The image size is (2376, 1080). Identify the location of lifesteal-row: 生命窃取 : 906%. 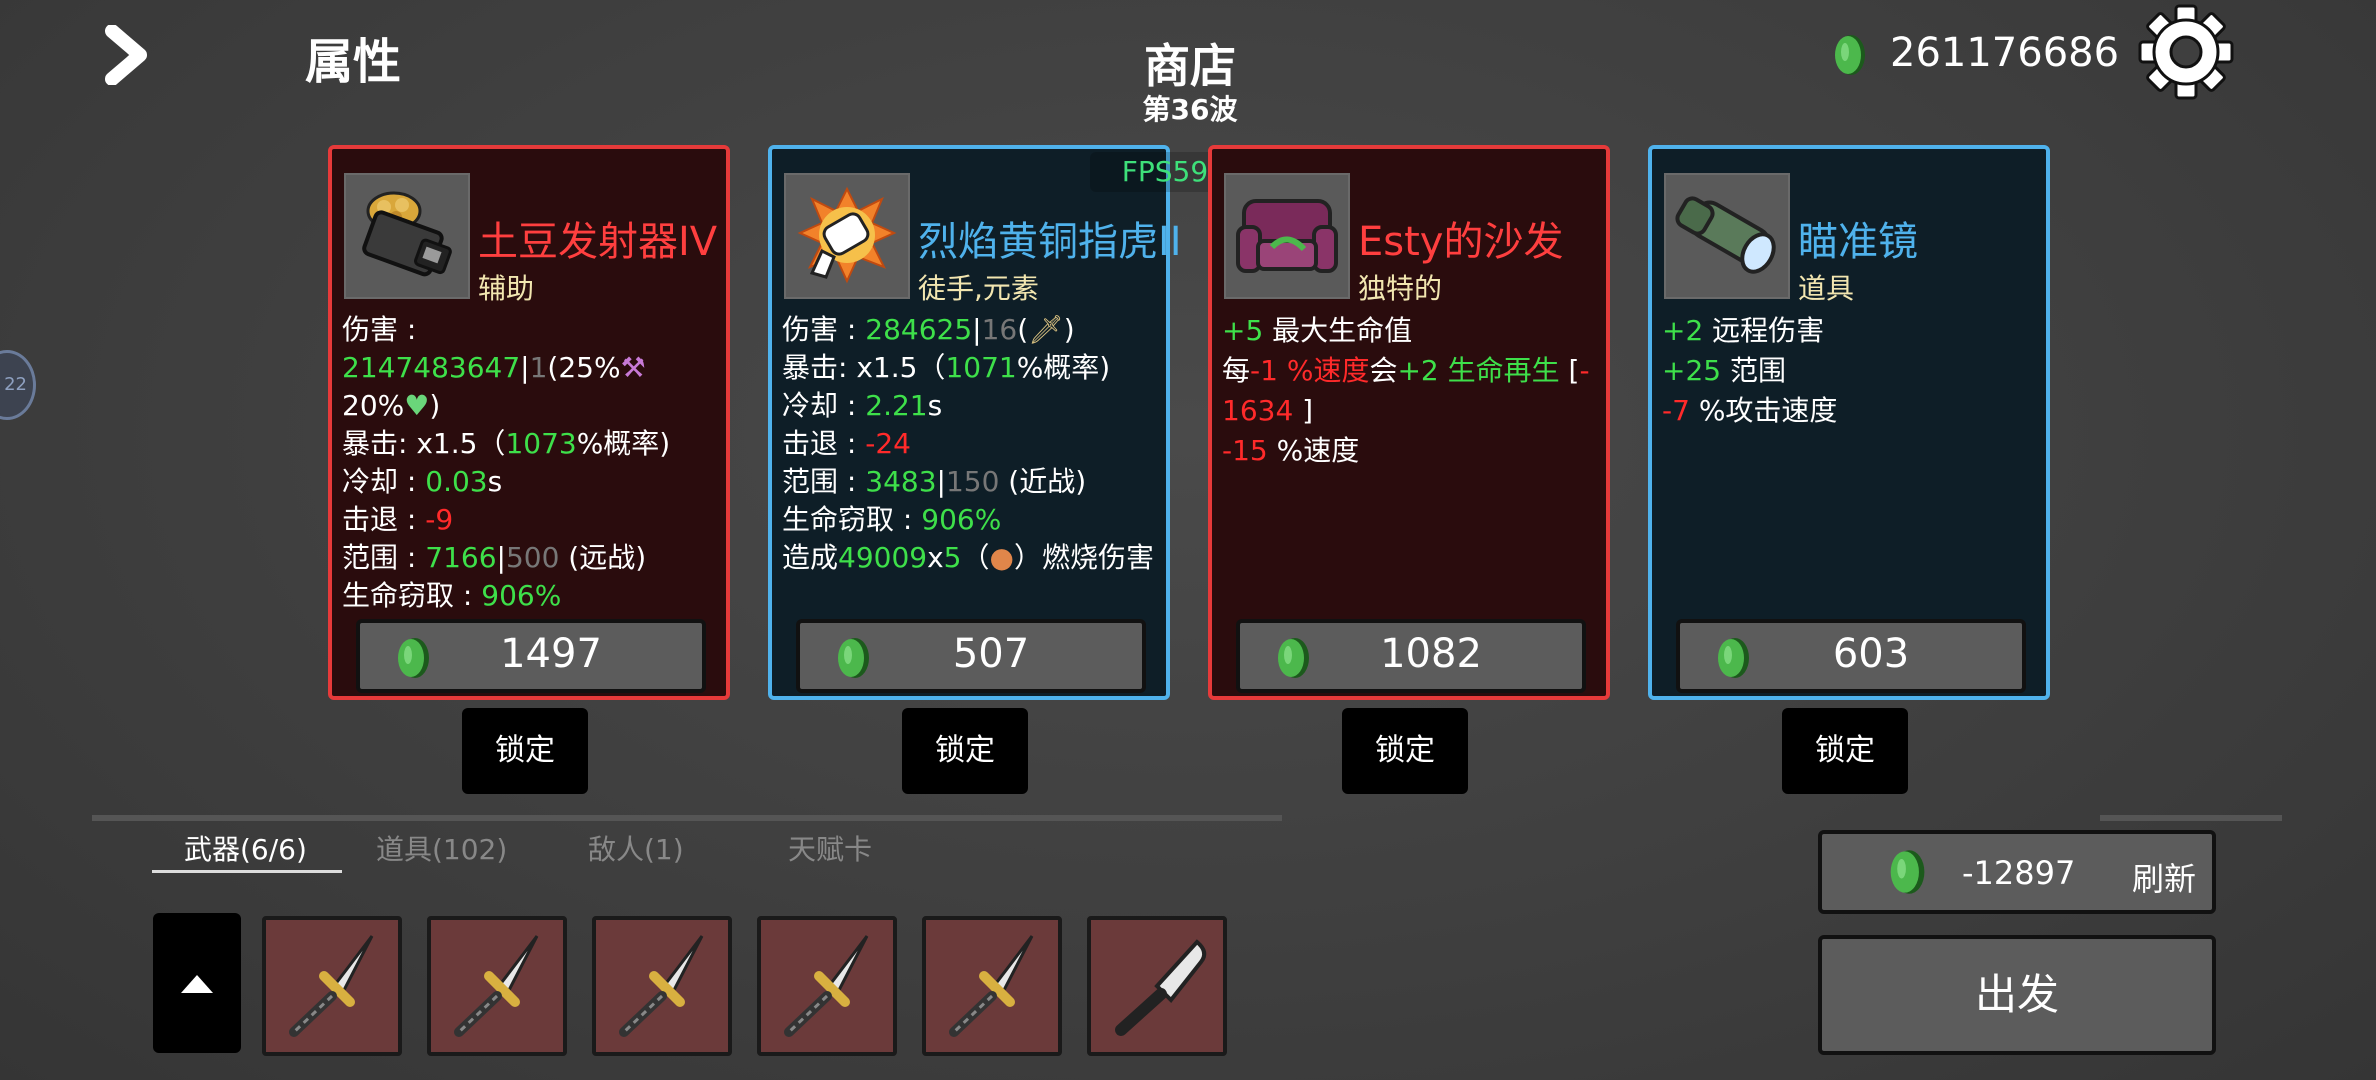
(532, 596).